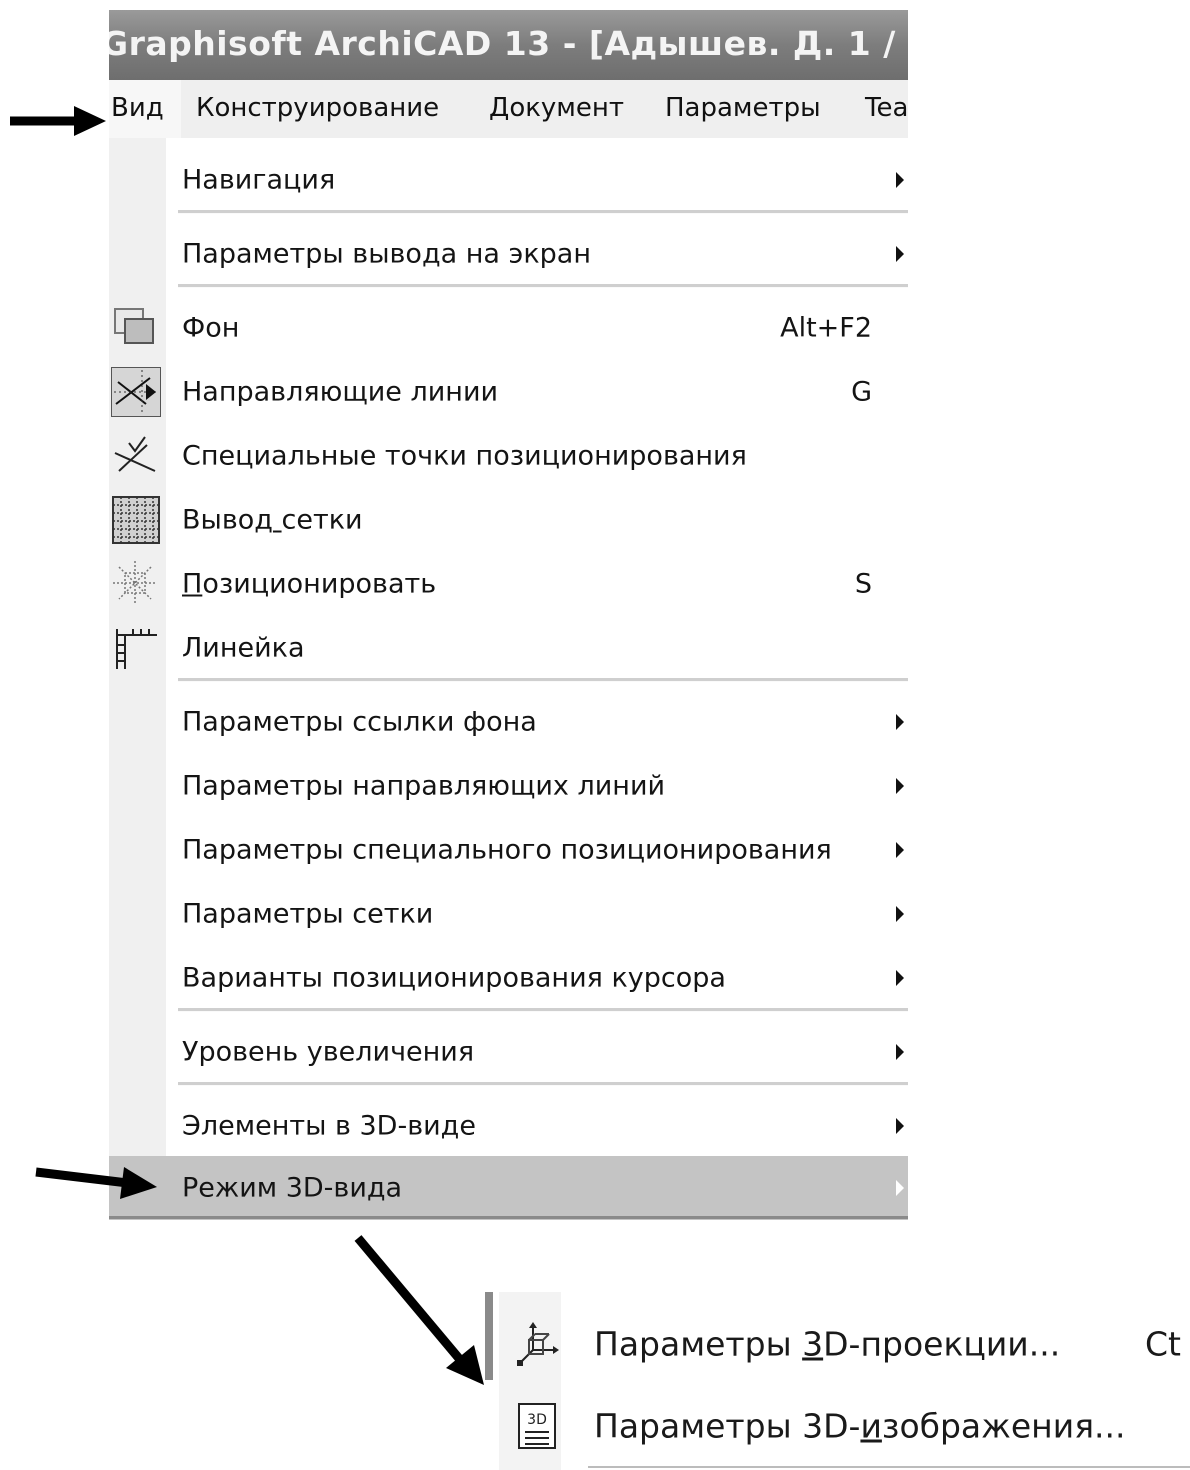  Describe the element at coordinates (329, 1126) in the screenshot. I see `menu-item-label: Элементы в 3D-виде` at that location.